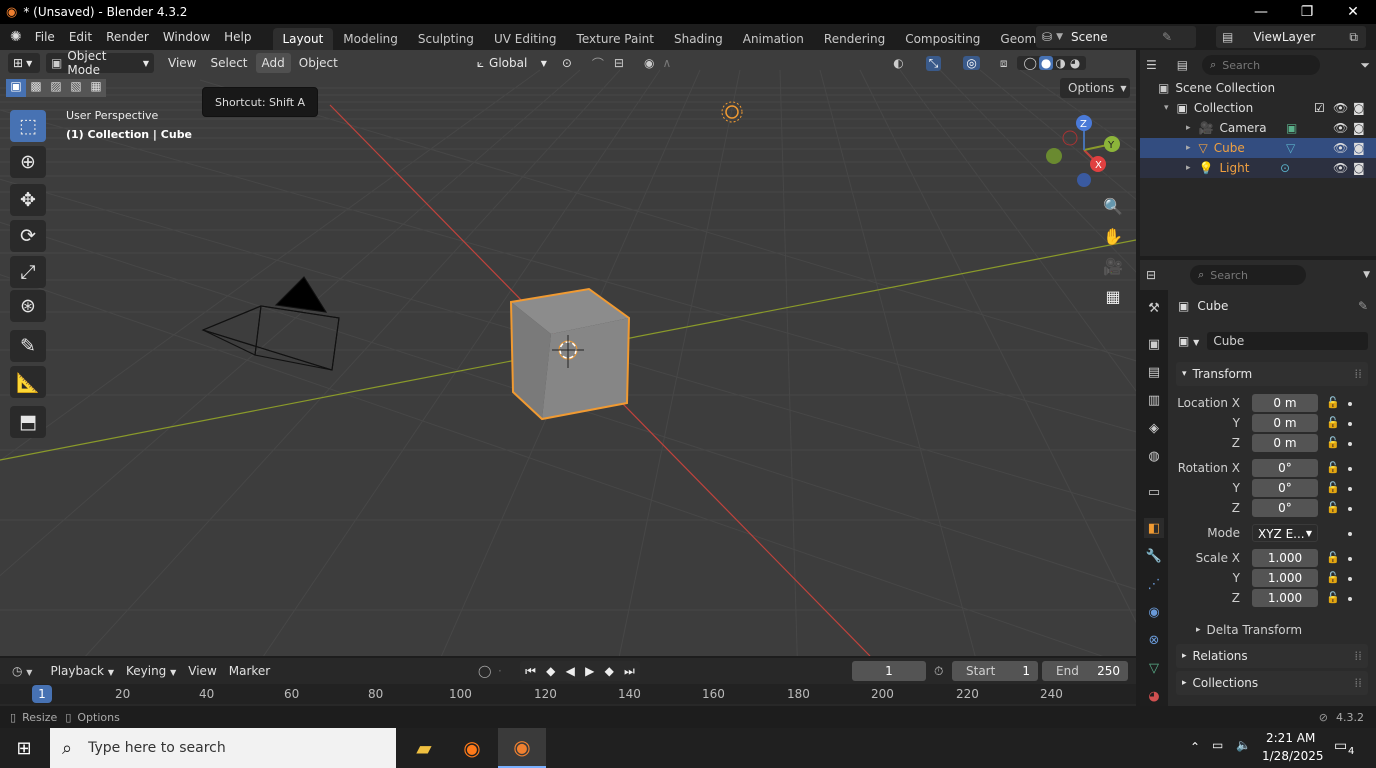 Image resolution: width=1376 pixels, height=768 pixels. Describe the element at coordinates (223, 748) in the screenshot. I see `taskbar-search: ⌕ Type here to search` at that location.